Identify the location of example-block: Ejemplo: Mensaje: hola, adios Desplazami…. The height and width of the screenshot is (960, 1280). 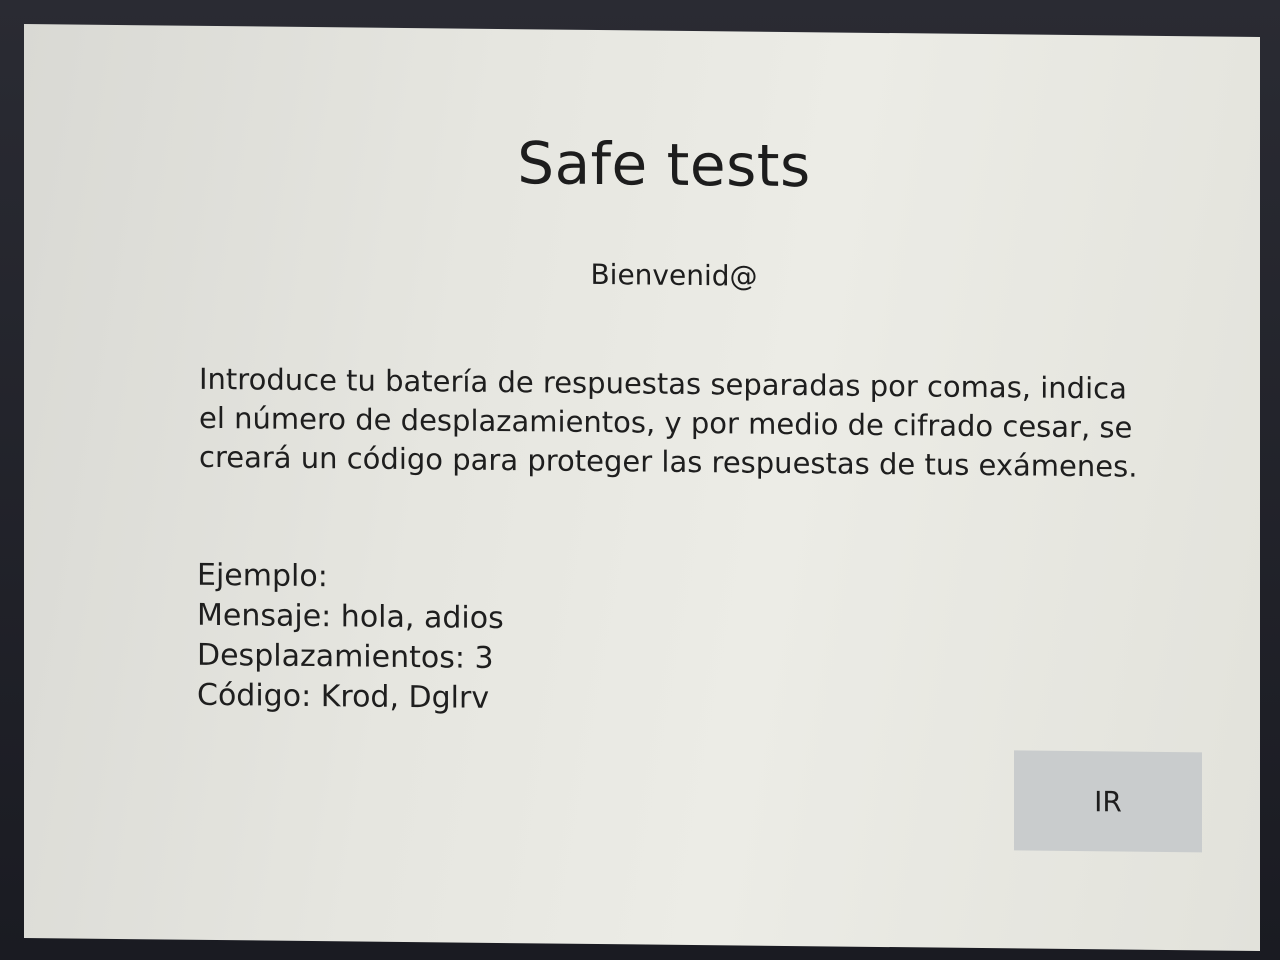
(350, 637).